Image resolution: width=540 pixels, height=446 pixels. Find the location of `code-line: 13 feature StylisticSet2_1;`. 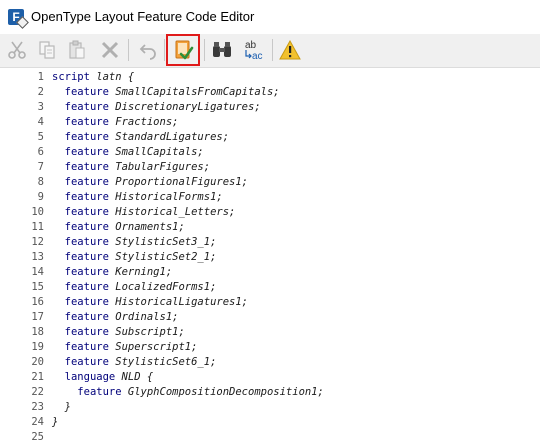

code-line: 13 feature StylisticSet2_1; is located at coordinates (270, 257).